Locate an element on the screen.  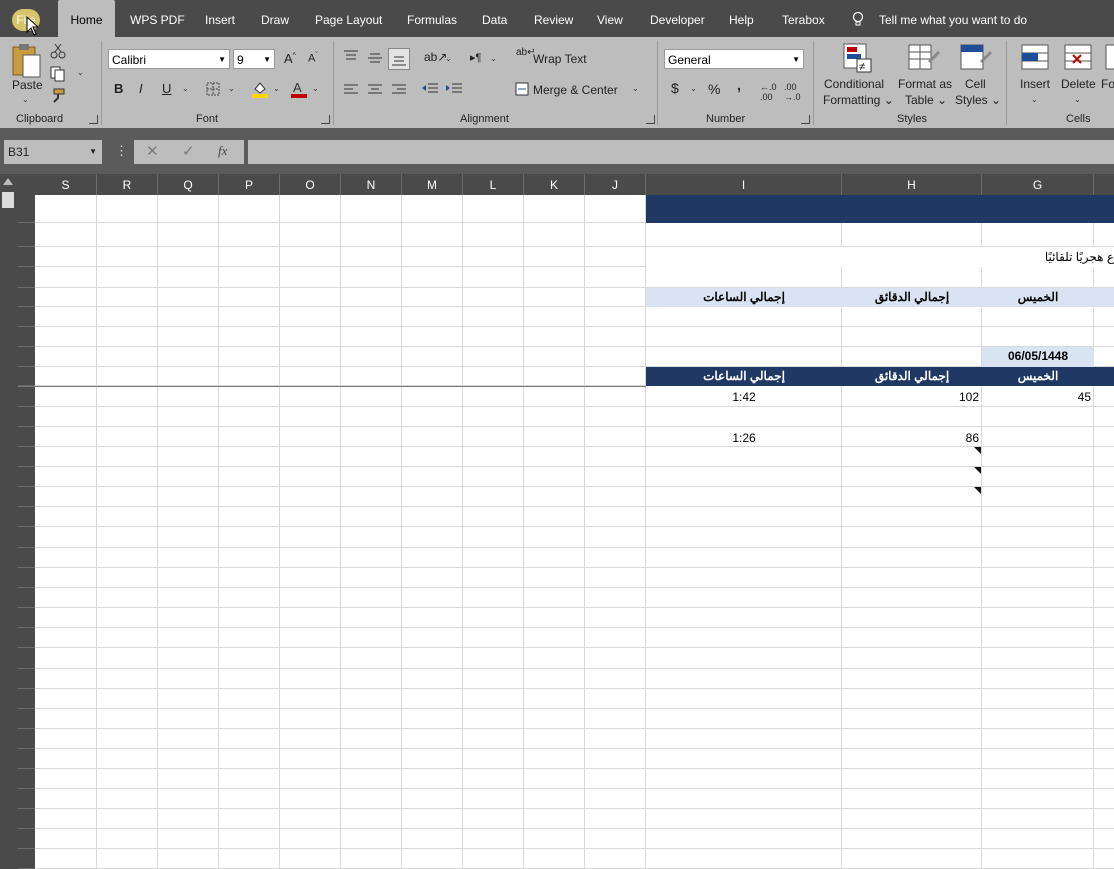
increase-decimal-icon: ←.0.00 is located at coordinates (768, 92).